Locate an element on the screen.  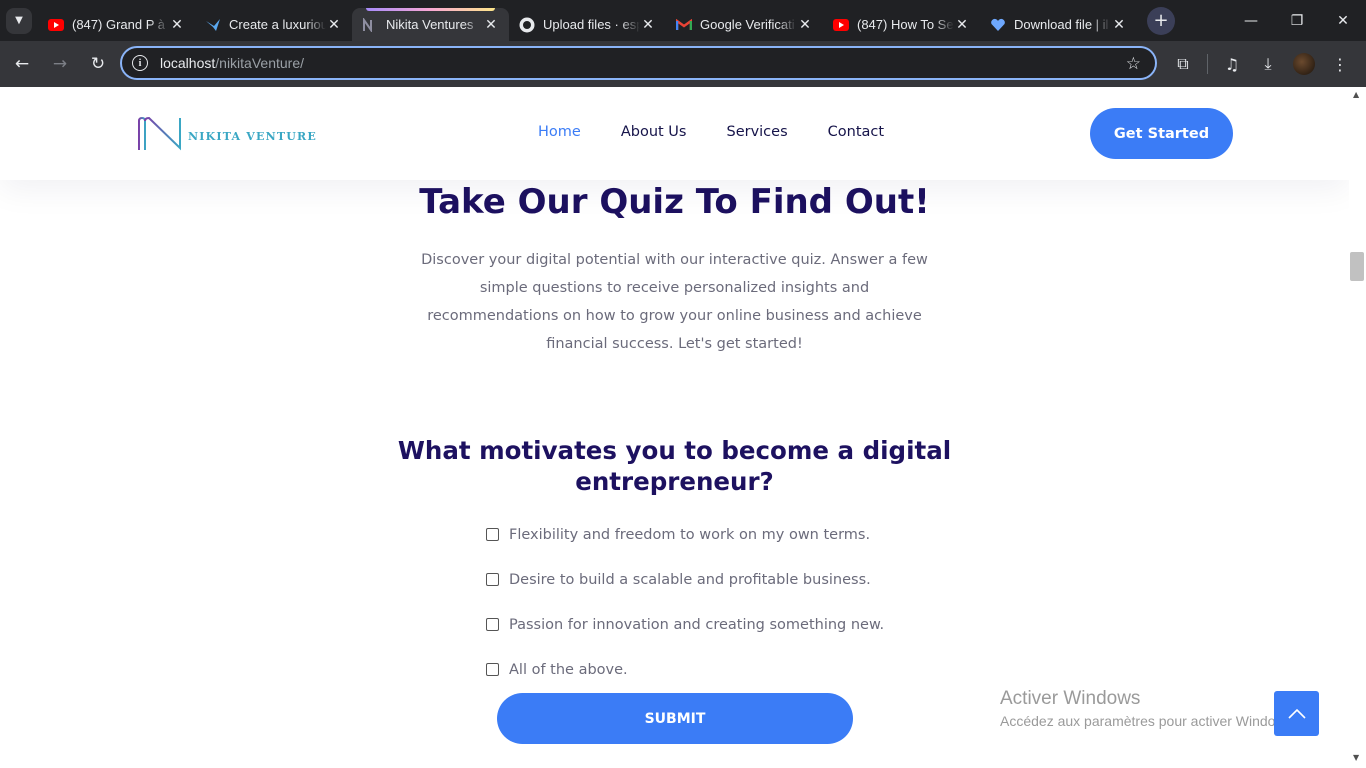
browser-tab: Download file | il ✕ is located at coordinates (1058, 24).